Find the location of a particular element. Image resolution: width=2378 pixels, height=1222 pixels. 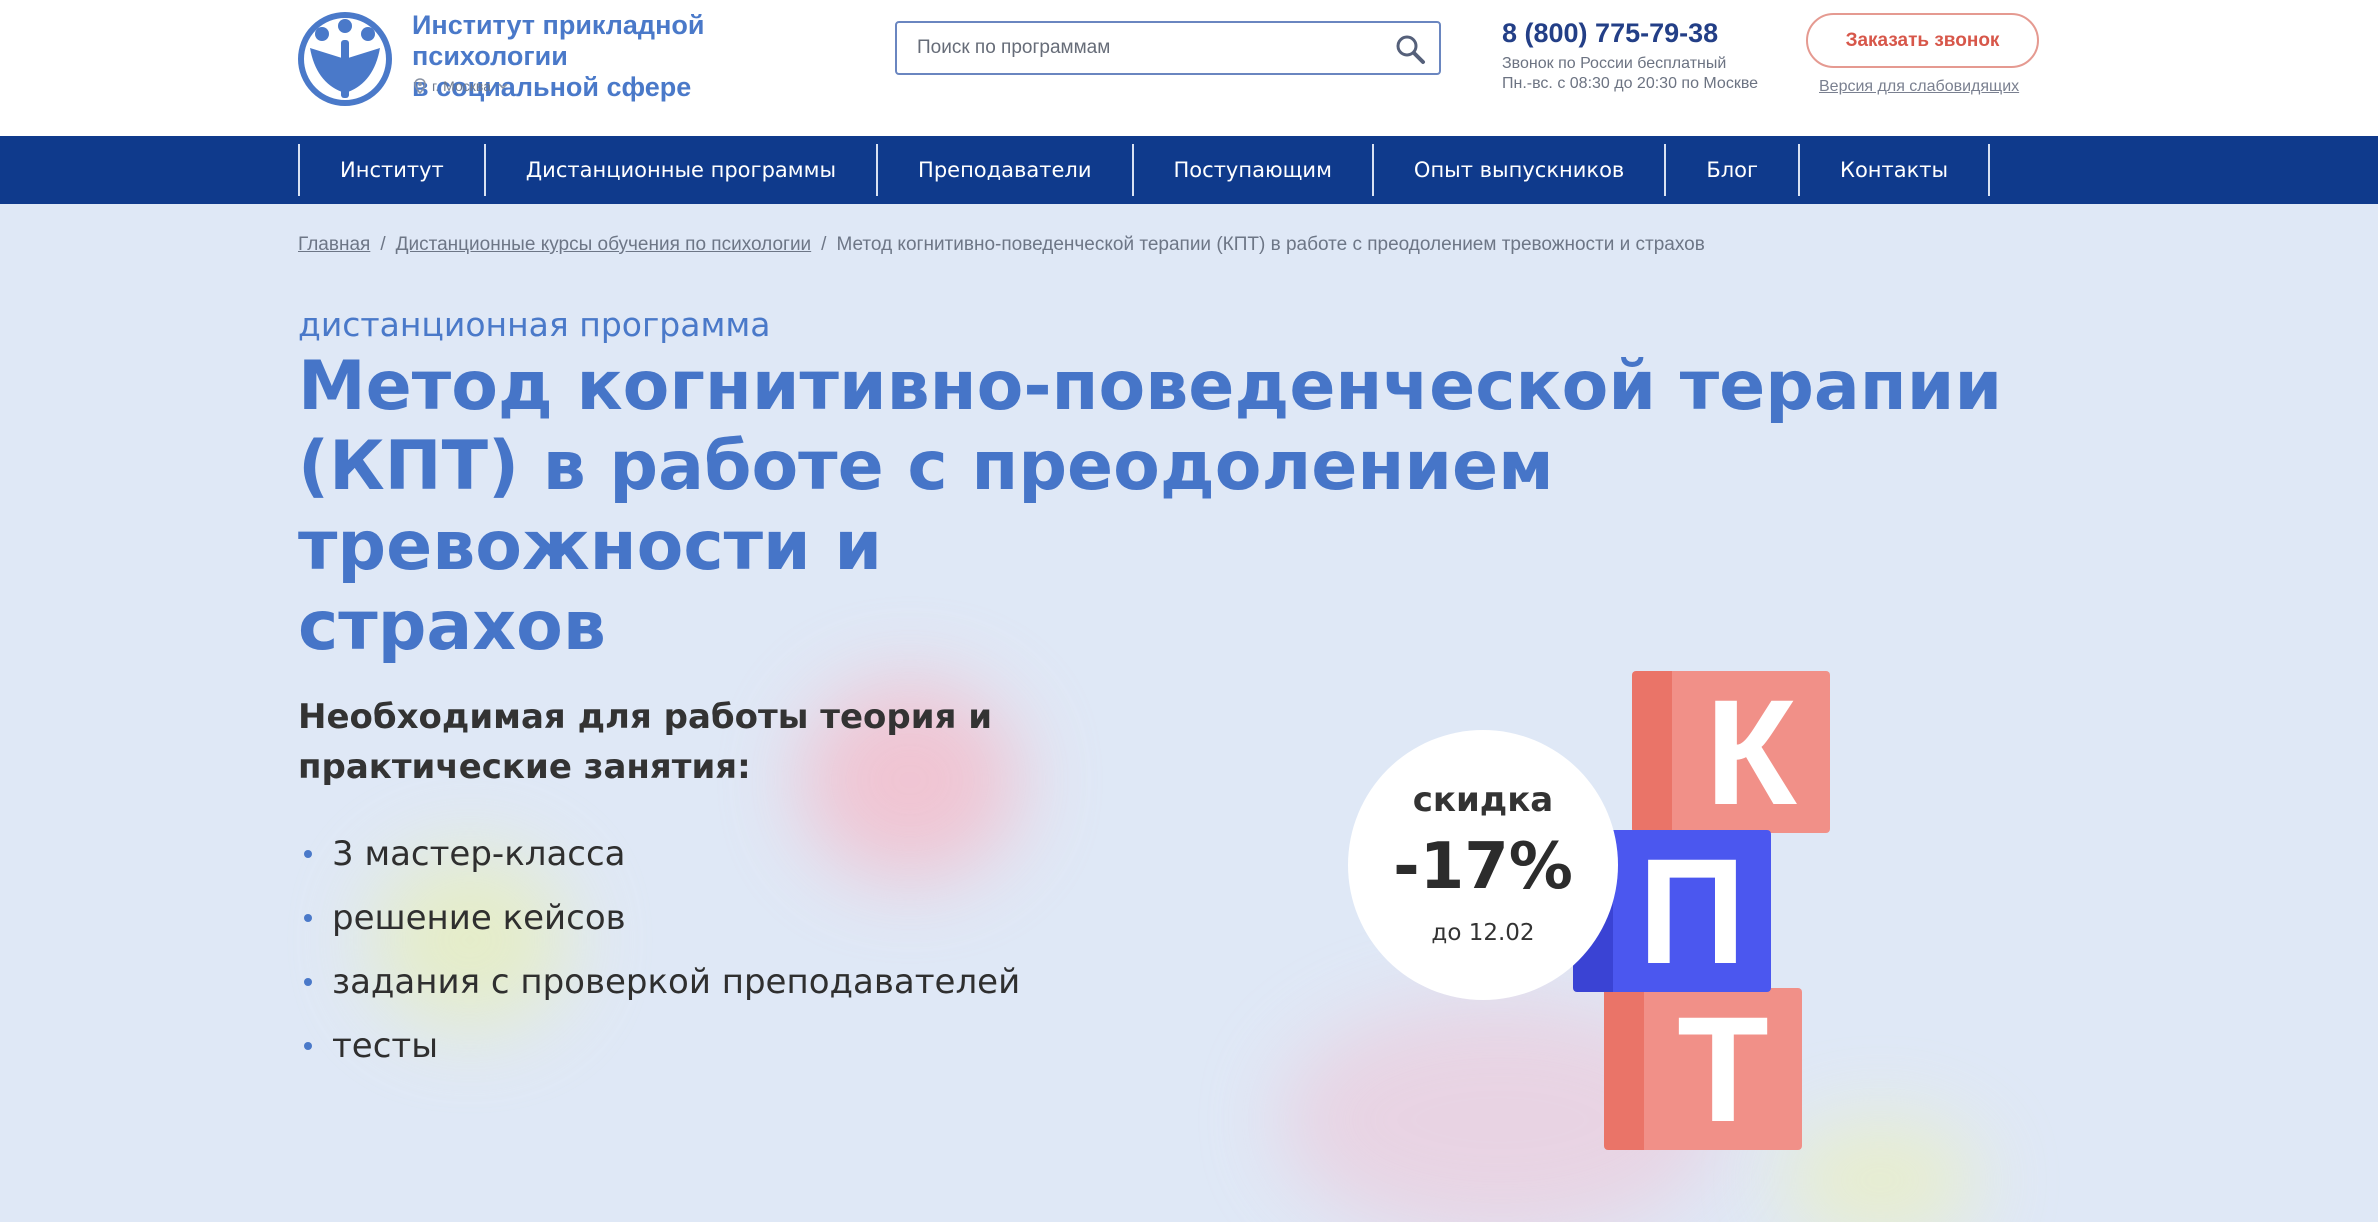

location-pin-icon is located at coordinates (420, 86).